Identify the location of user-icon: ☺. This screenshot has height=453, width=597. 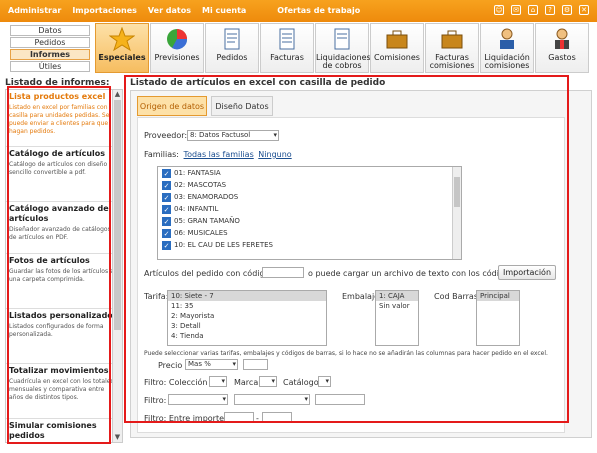
(499, 10).